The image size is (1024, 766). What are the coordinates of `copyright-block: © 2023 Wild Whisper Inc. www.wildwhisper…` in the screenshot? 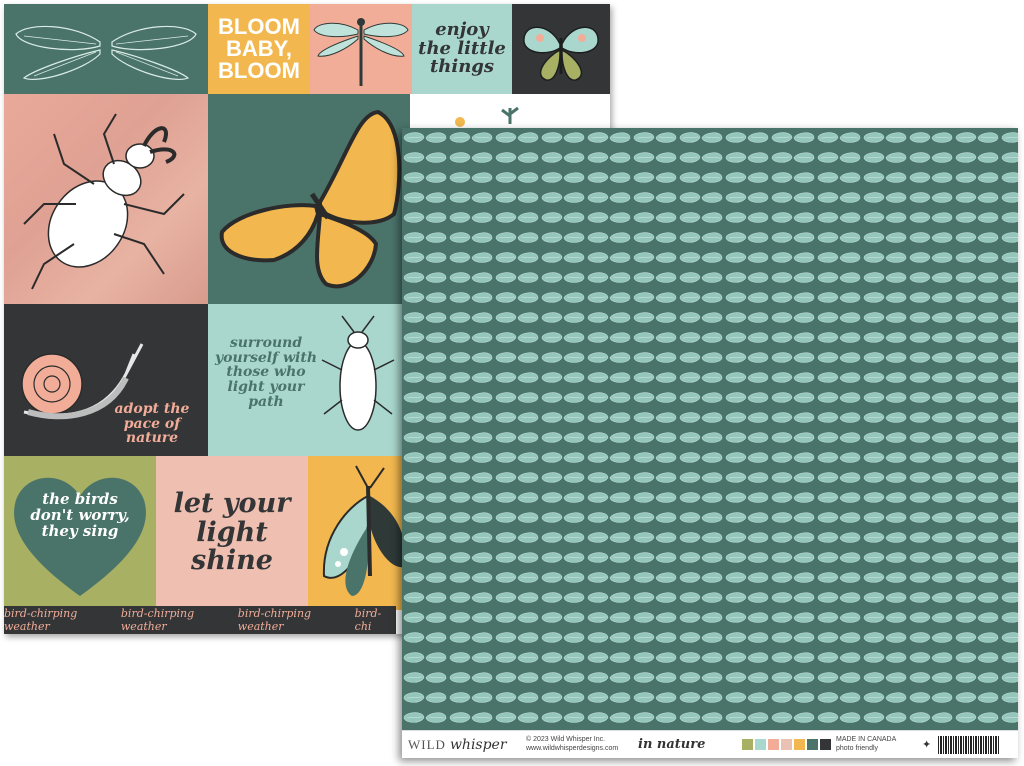 It's located at (582, 744).